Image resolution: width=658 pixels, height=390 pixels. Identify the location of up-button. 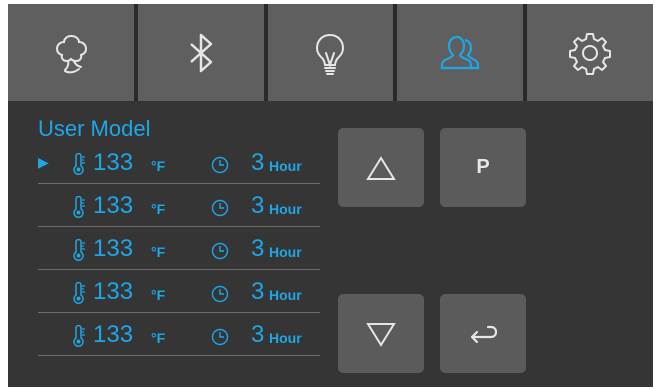
(381, 167).